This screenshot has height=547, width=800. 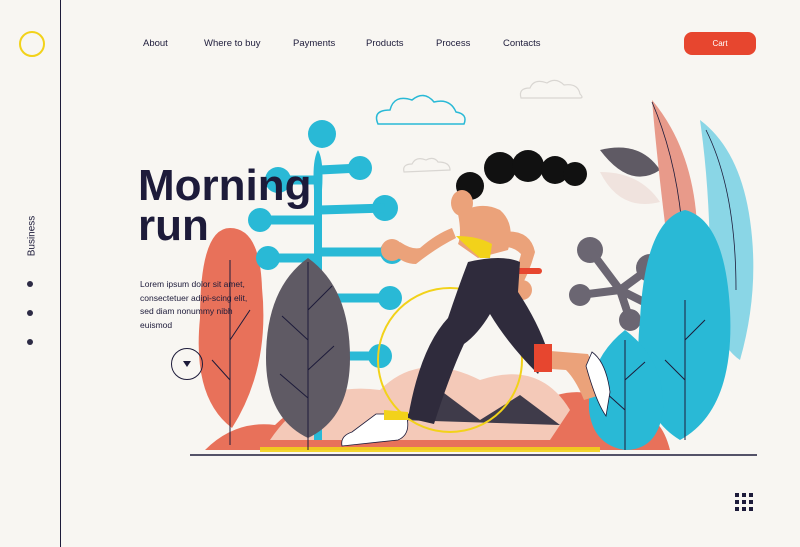 What do you see at coordinates (522, 43) in the screenshot?
I see `nav-link-contacts: Contacts` at bounding box center [522, 43].